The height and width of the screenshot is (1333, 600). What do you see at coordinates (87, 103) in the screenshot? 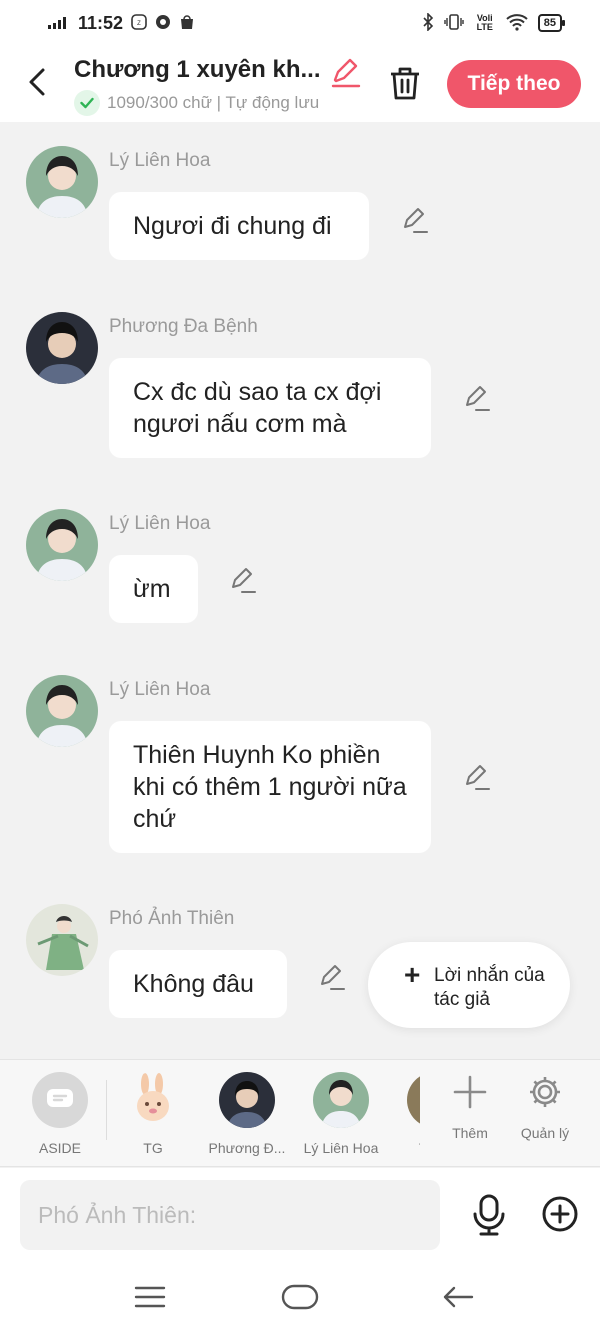
I see `check-icon` at bounding box center [87, 103].